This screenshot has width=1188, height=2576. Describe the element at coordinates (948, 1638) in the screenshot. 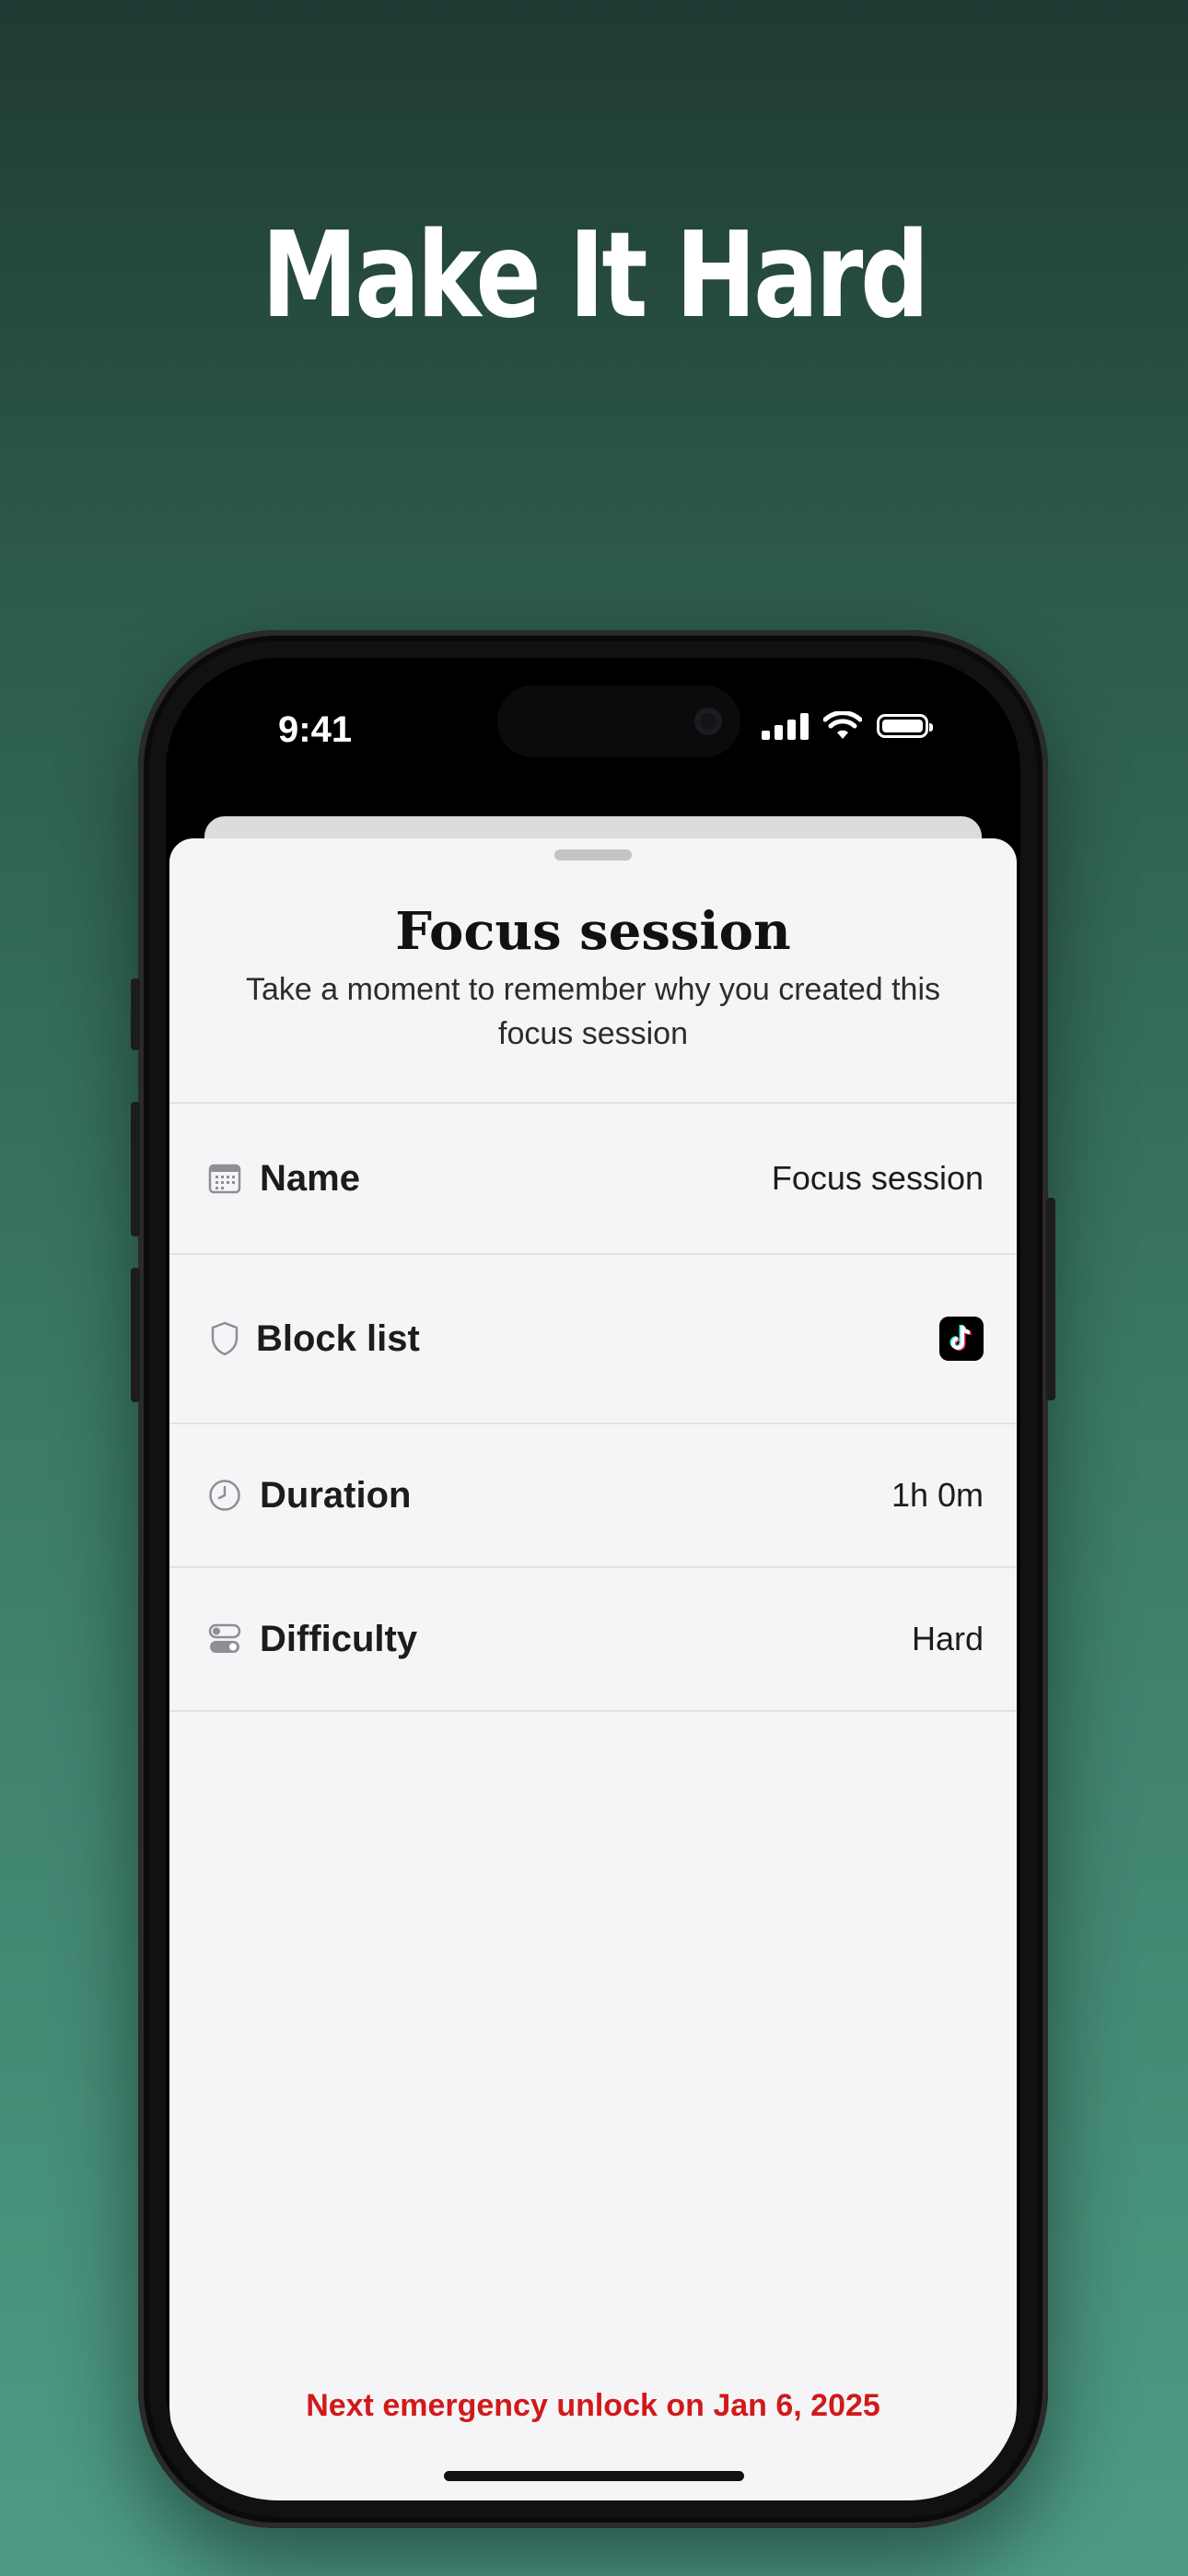

I see `row-value: Hard` at that location.